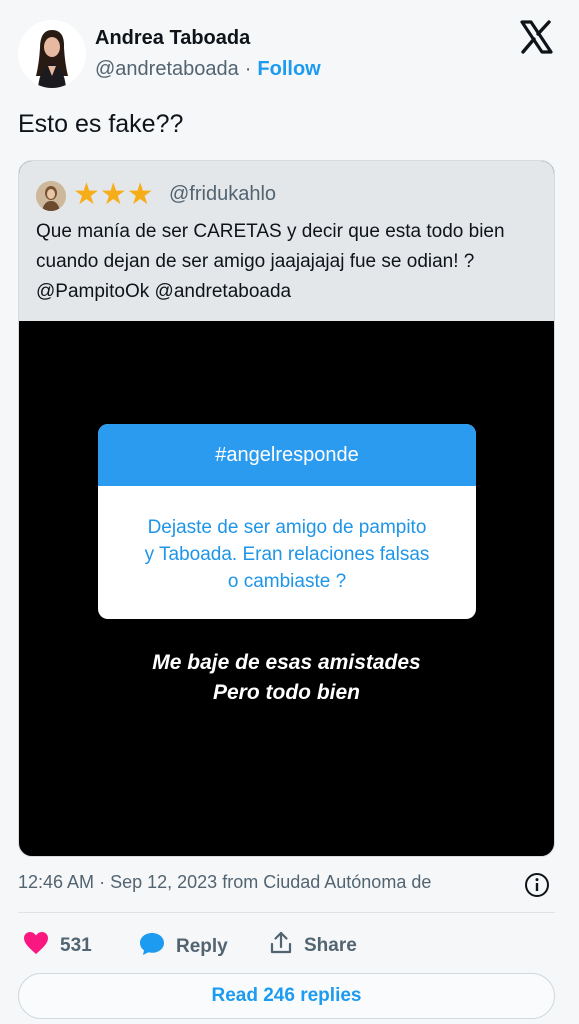 The image size is (579, 1024). Describe the element at coordinates (286, 996) in the screenshot. I see `read-replies-button: Read 246 replies` at that location.